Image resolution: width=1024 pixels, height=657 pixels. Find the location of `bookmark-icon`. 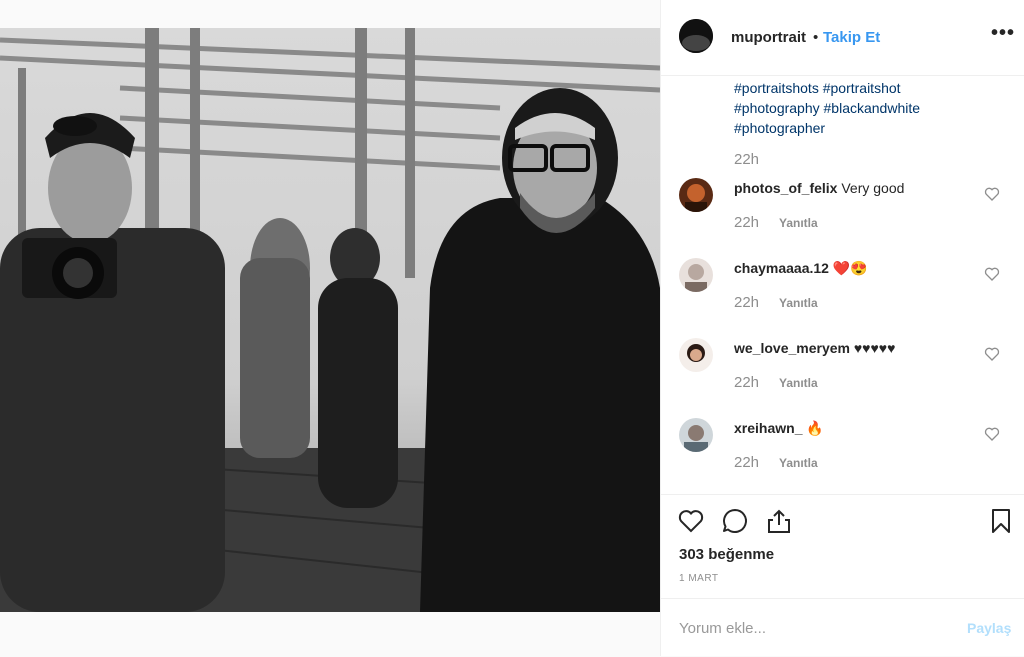

bookmark-icon is located at coordinates (1001, 521).